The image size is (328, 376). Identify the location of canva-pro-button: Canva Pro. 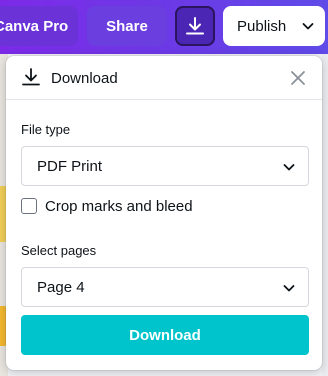
(39, 26).